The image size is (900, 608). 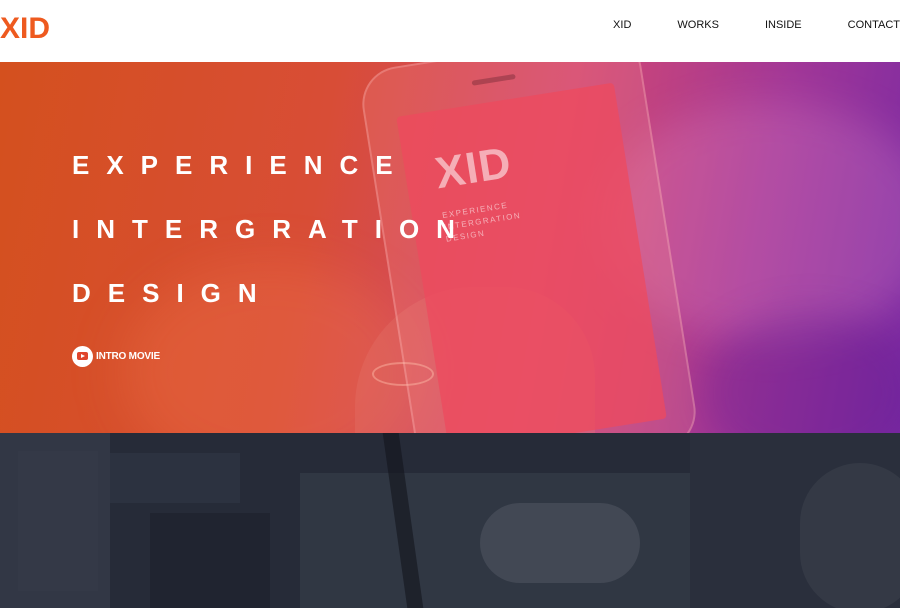 What do you see at coordinates (173, 293) in the screenshot?
I see `headline-line-3: DESIGN` at bounding box center [173, 293].